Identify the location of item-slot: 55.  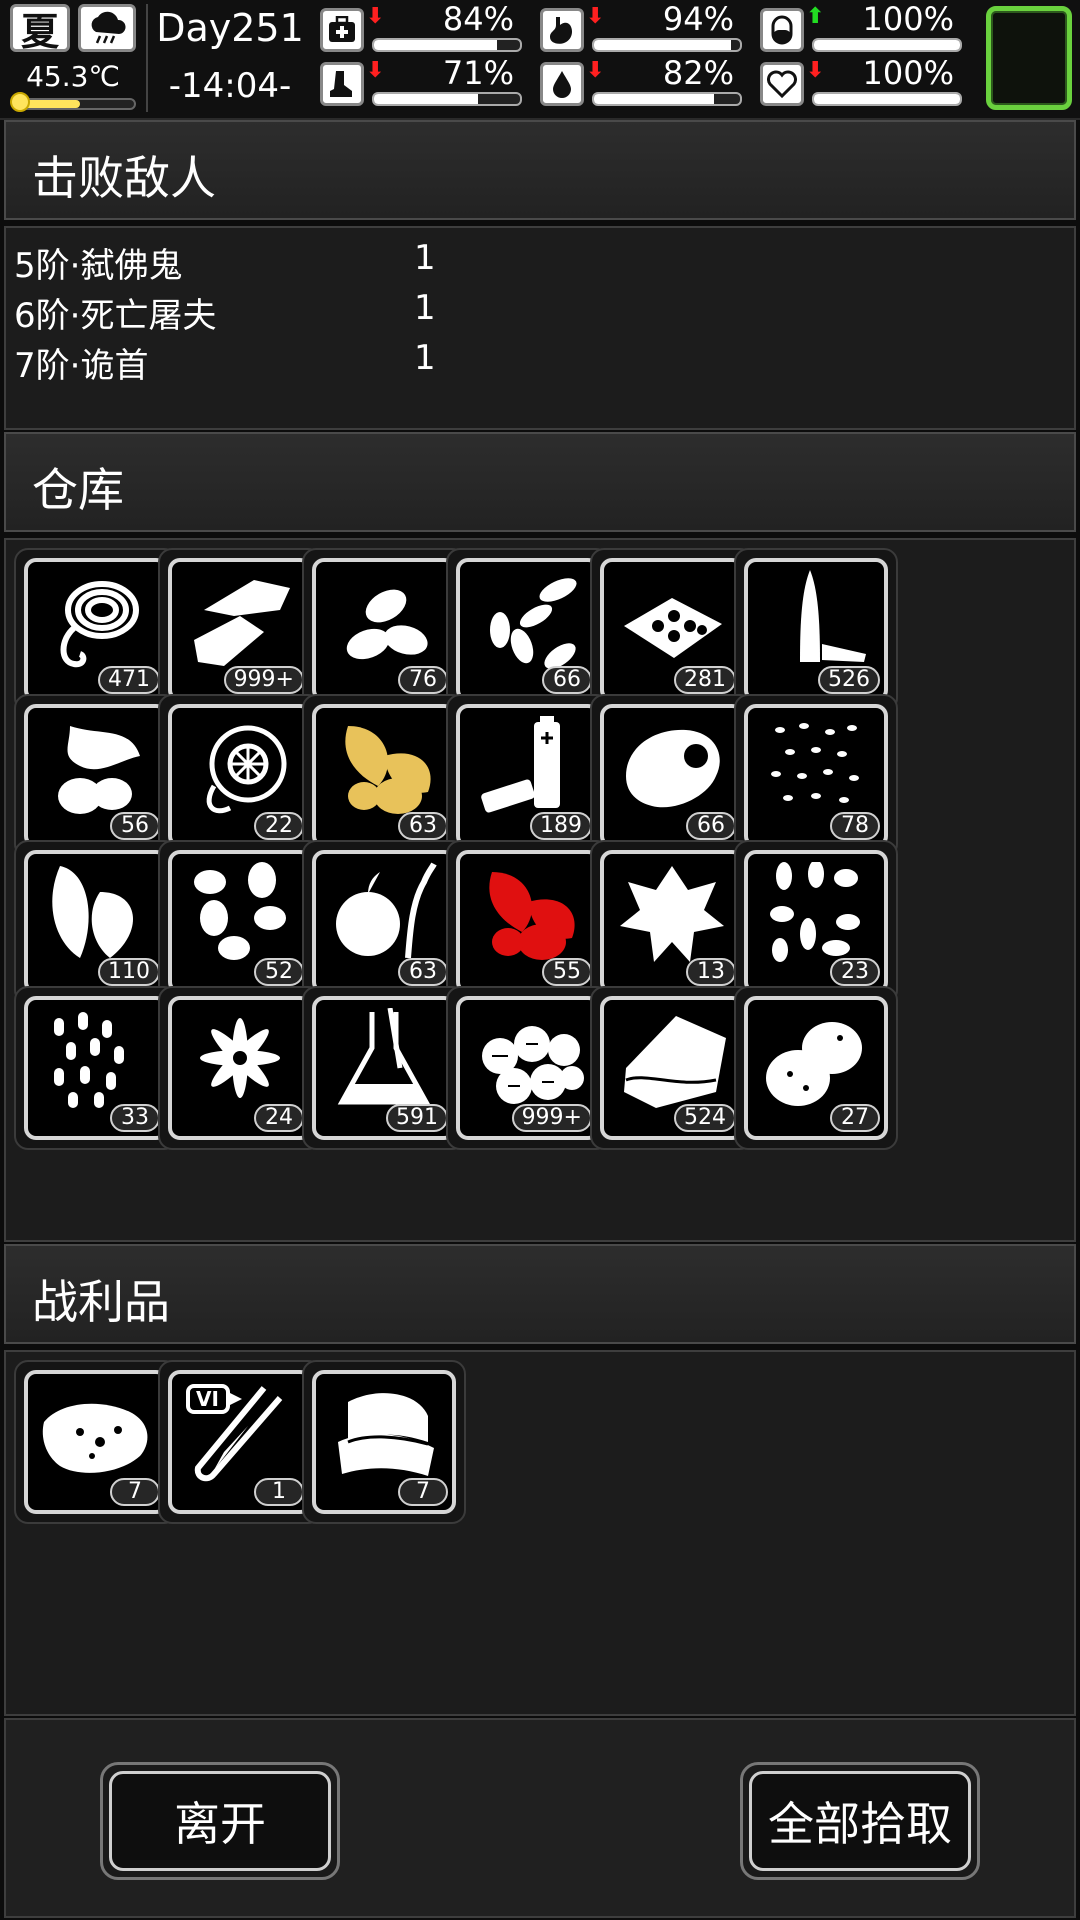
(528, 922).